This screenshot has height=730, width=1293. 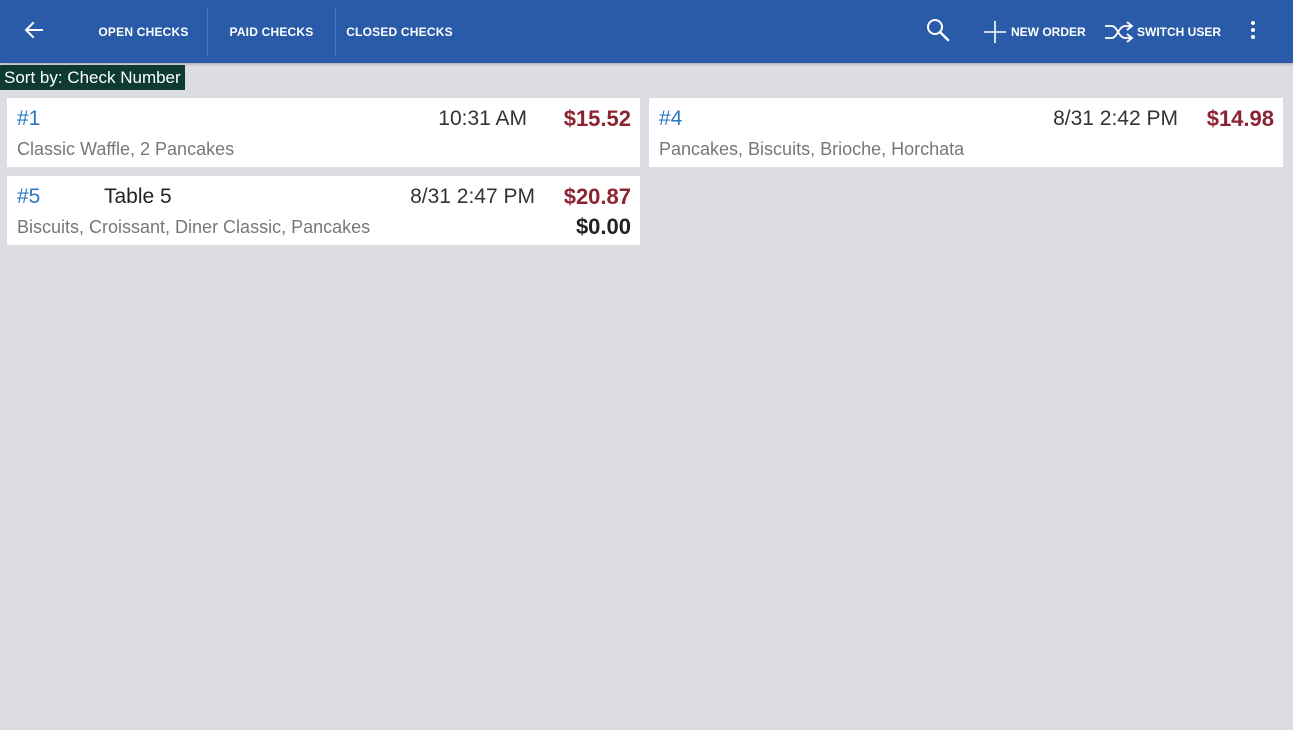 I want to click on search-icon, so click(x=938, y=32).